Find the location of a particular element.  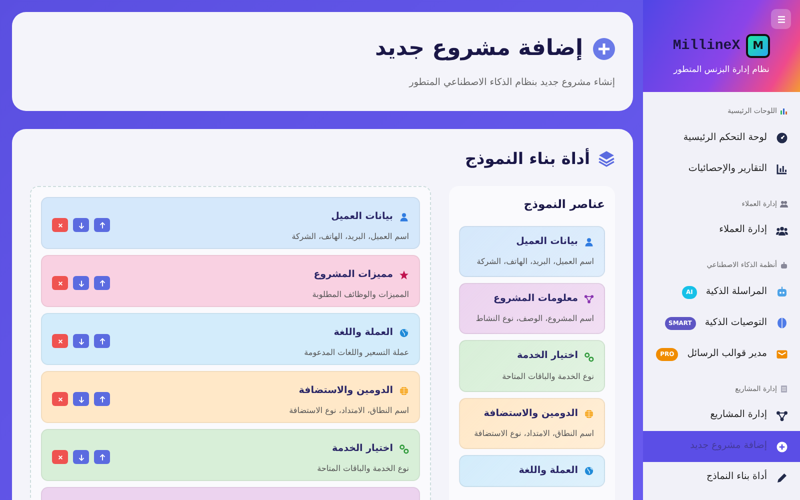

layers-icon is located at coordinates (606, 159).